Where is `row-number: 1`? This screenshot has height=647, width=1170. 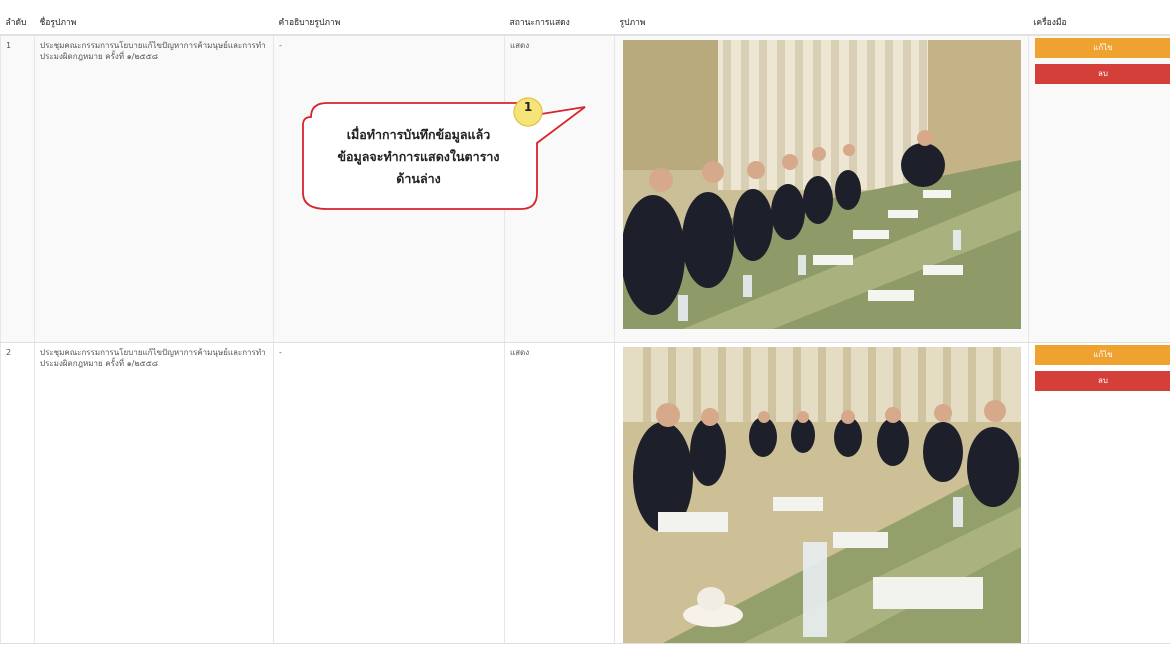
row-number: 1 is located at coordinates (17, 189).